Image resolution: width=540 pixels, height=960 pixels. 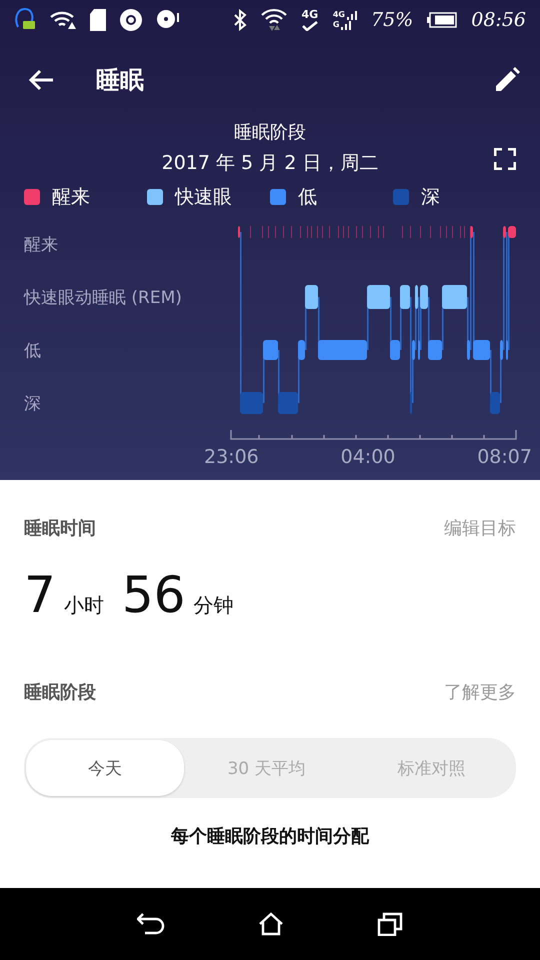 What do you see at coordinates (430, 197) in the screenshot?
I see `legend-label: 深` at bounding box center [430, 197].